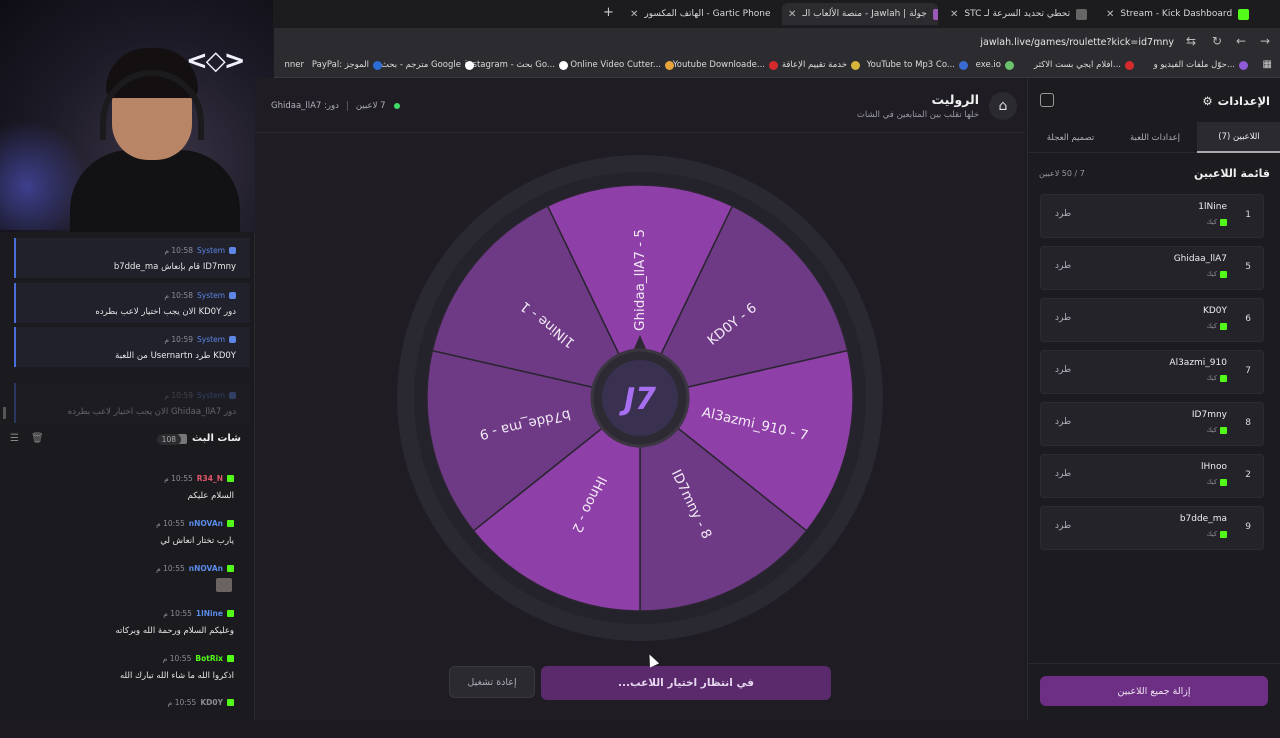 The height and width of the screenshot is (738, 1280). What do you see at coordinates (1217, 41) in the screenshot?
I see `reload-icon: ↻` at bounding box center [1217, 41].